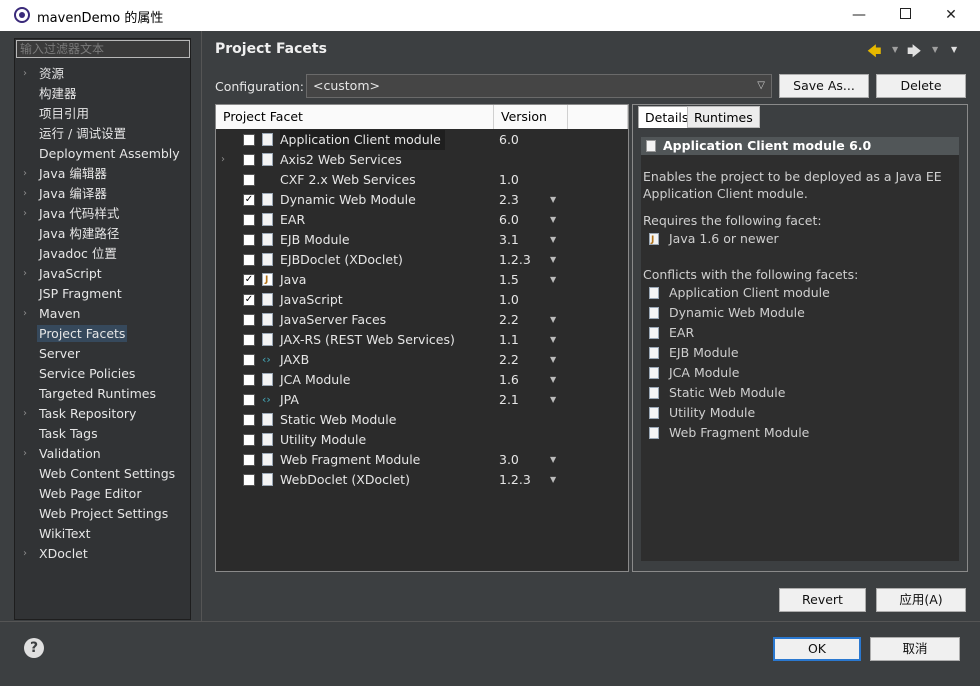 The image size is (980, 686). I want to click on sidebar-item: 项目引用, so click(102, 114).